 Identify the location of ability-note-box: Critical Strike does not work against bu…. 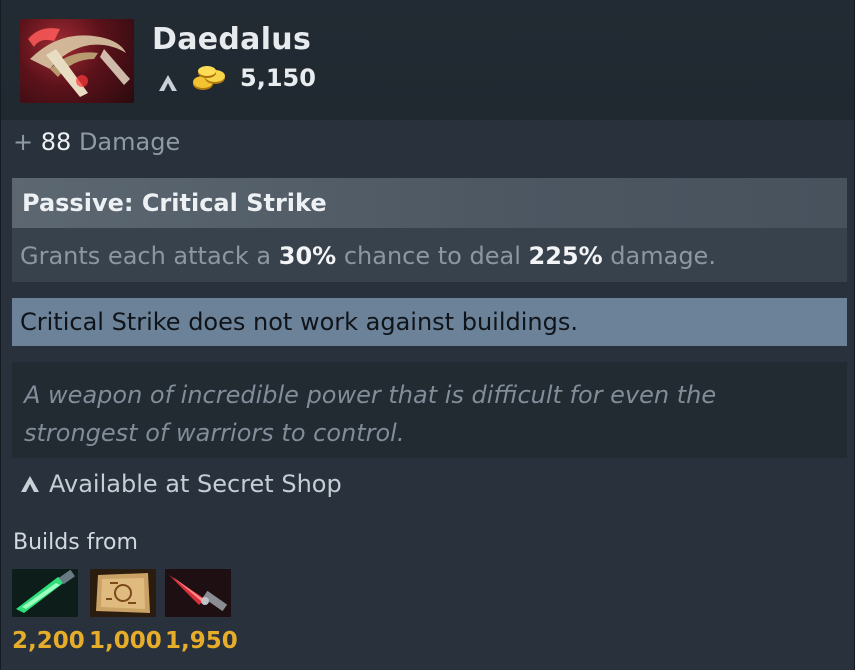
(429, 322).